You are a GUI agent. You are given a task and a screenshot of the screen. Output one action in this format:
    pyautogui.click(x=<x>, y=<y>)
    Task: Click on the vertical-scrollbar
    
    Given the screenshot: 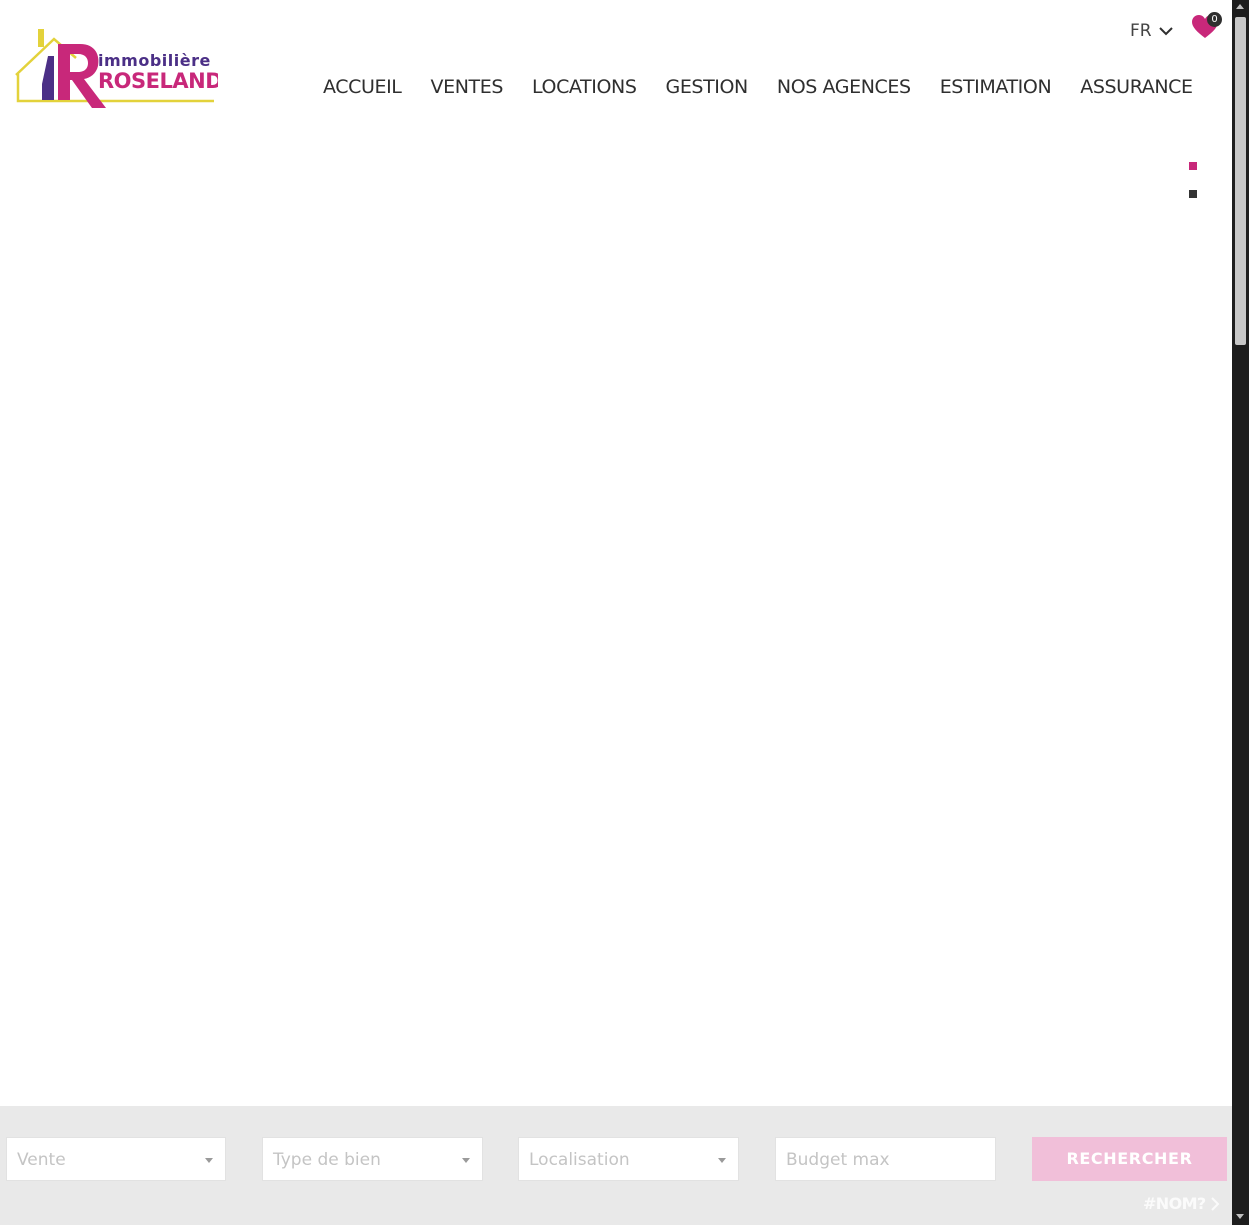 What is the action you would take?
    pyautogui.click(x=1240, y=612)
    